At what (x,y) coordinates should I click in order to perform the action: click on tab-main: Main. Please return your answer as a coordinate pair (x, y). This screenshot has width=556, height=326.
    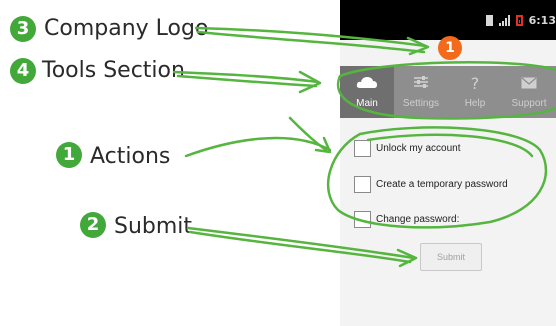
    Looking at the image, I should click on (367, 92).